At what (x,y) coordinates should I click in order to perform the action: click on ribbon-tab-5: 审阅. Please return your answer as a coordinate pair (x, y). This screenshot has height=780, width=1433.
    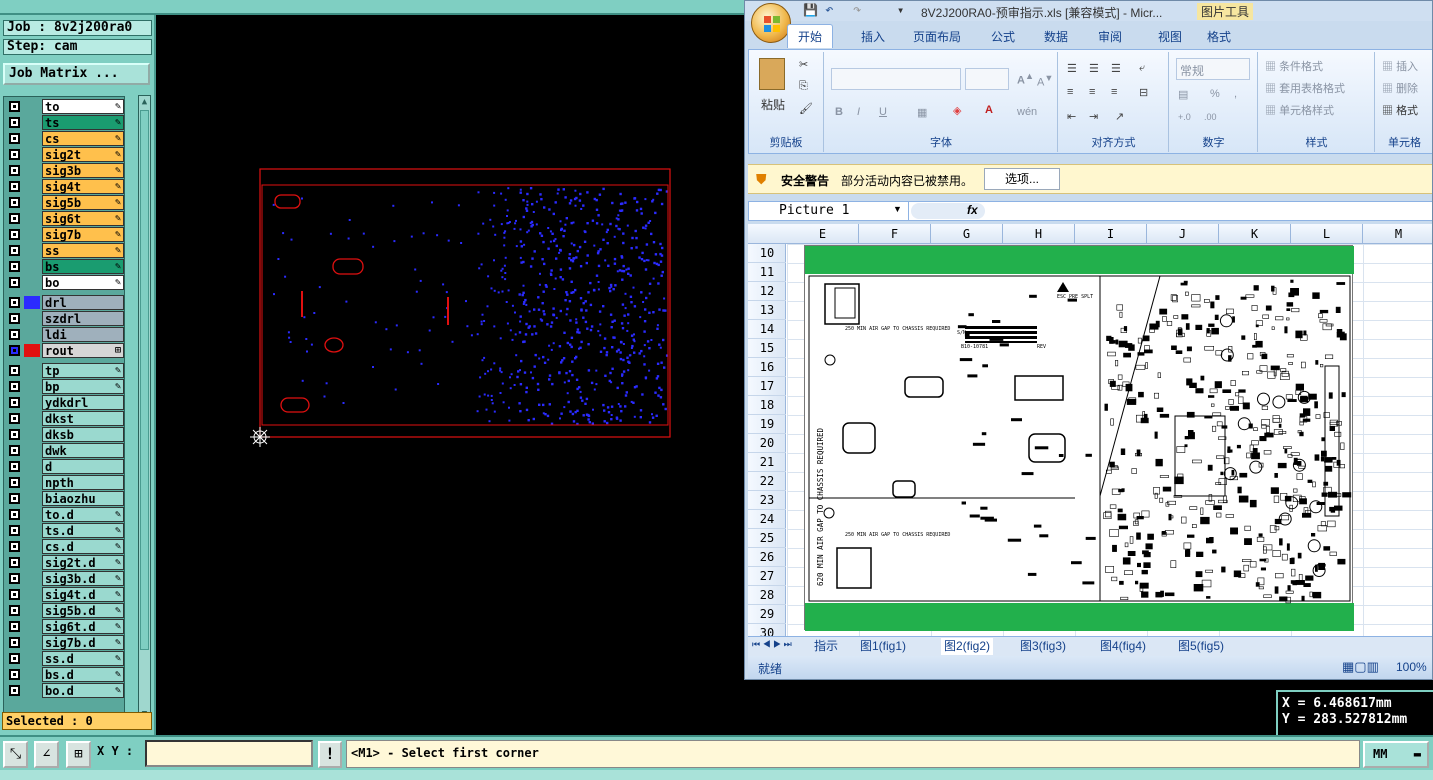
    Looking at the image, I should click on (1110, 36).